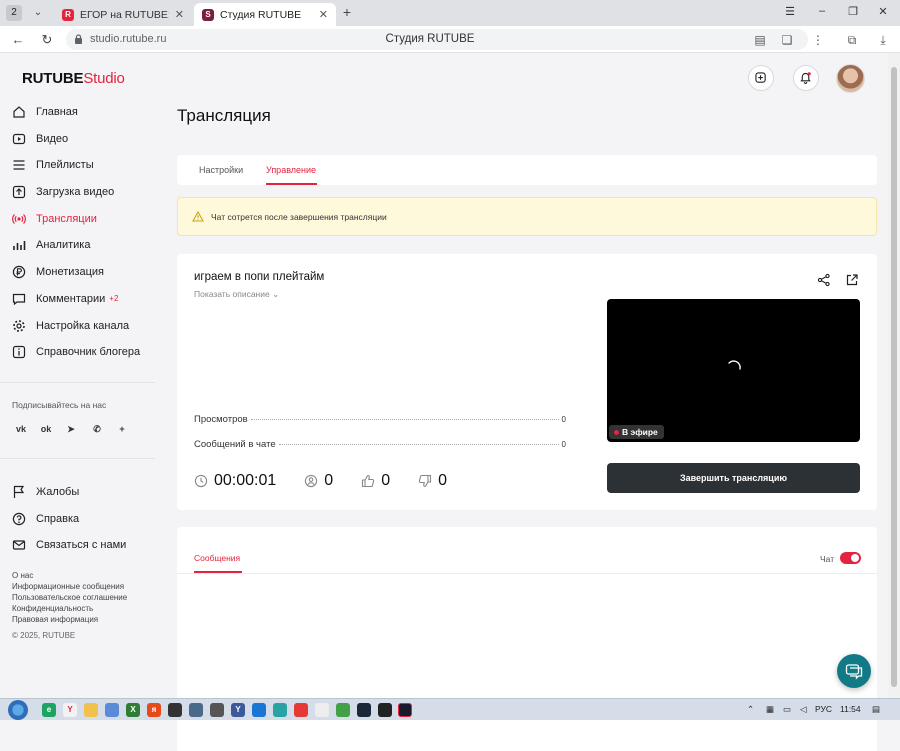  I want to click on vk-icon: vk, so click(21, 429).